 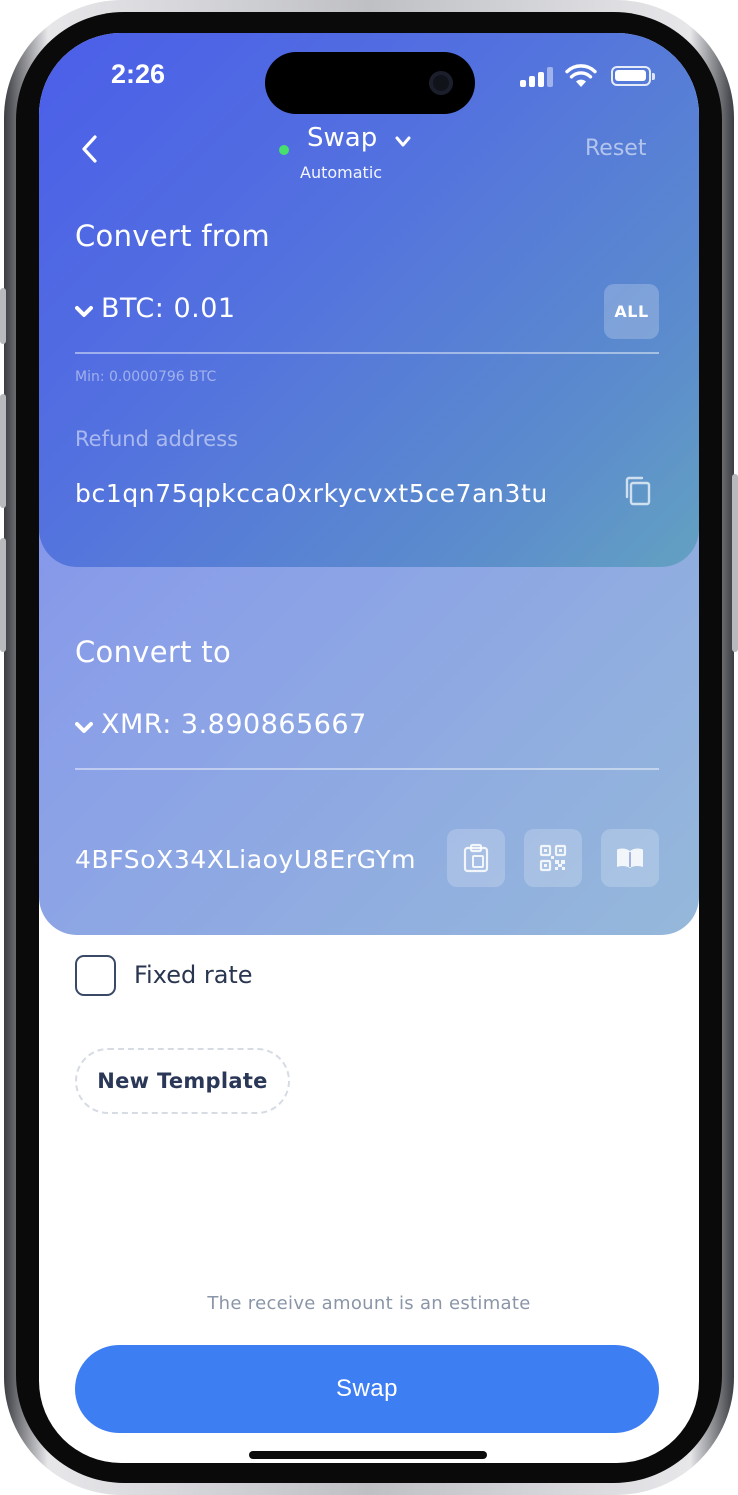 I want to click on address-book-icon, so click(x=630, y=858).